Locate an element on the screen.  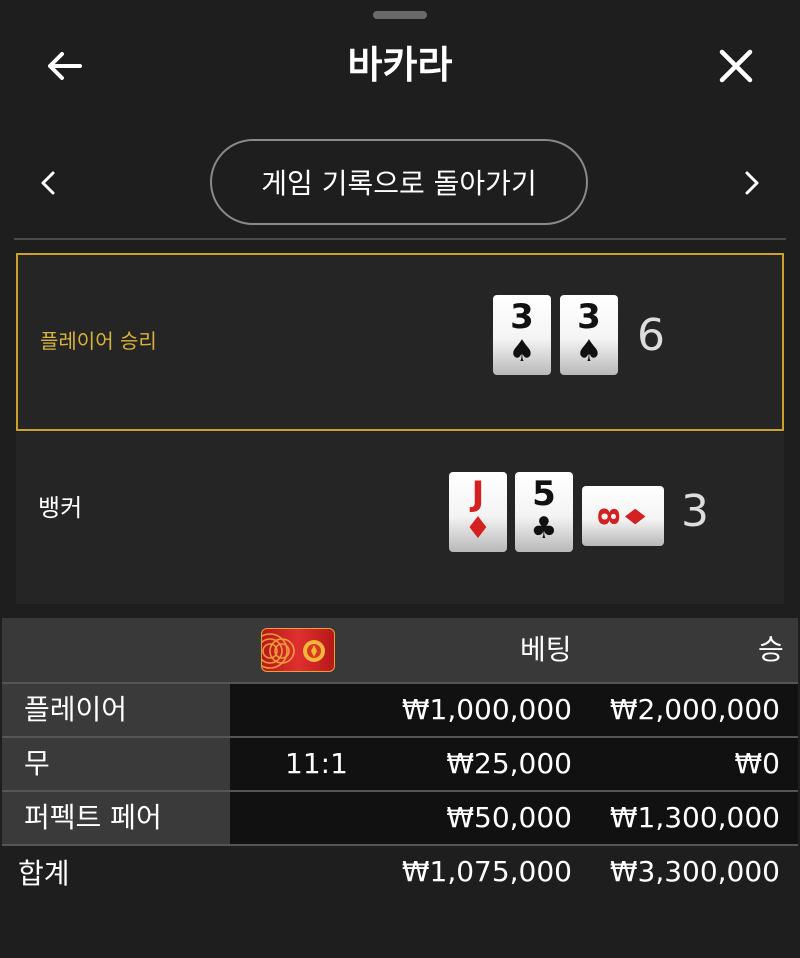
table-row-player: 플레이어 ₩1,000,000 ₩2,000,000 is located at coordinates (400, 710).